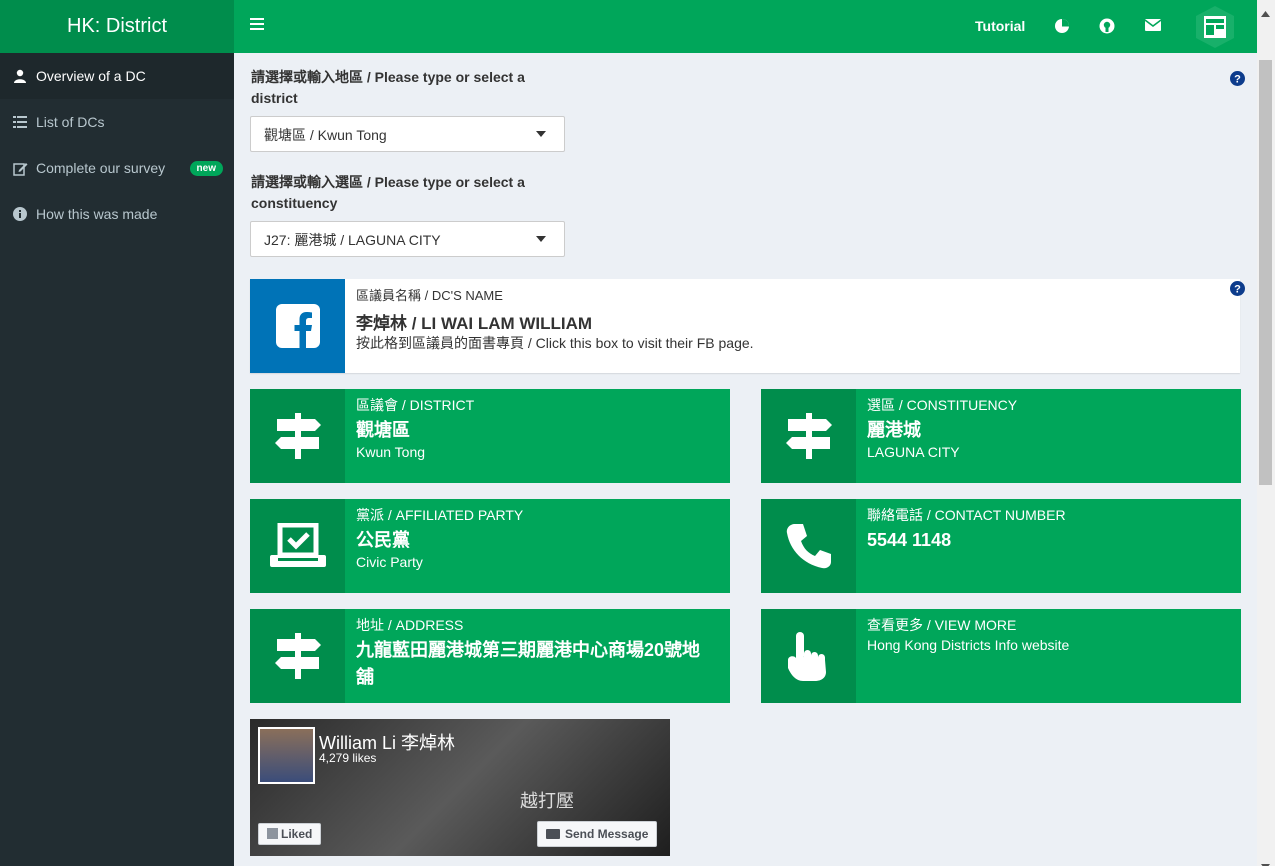 The height and width of the screenshot is (866, 1275). What do you see at coordinates (808, 656) in the screenshot?
I see `pointing-hand-icon` at bounding box center [808, 656].